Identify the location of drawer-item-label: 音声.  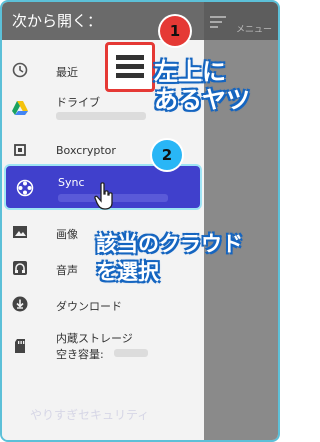
(67, 270).